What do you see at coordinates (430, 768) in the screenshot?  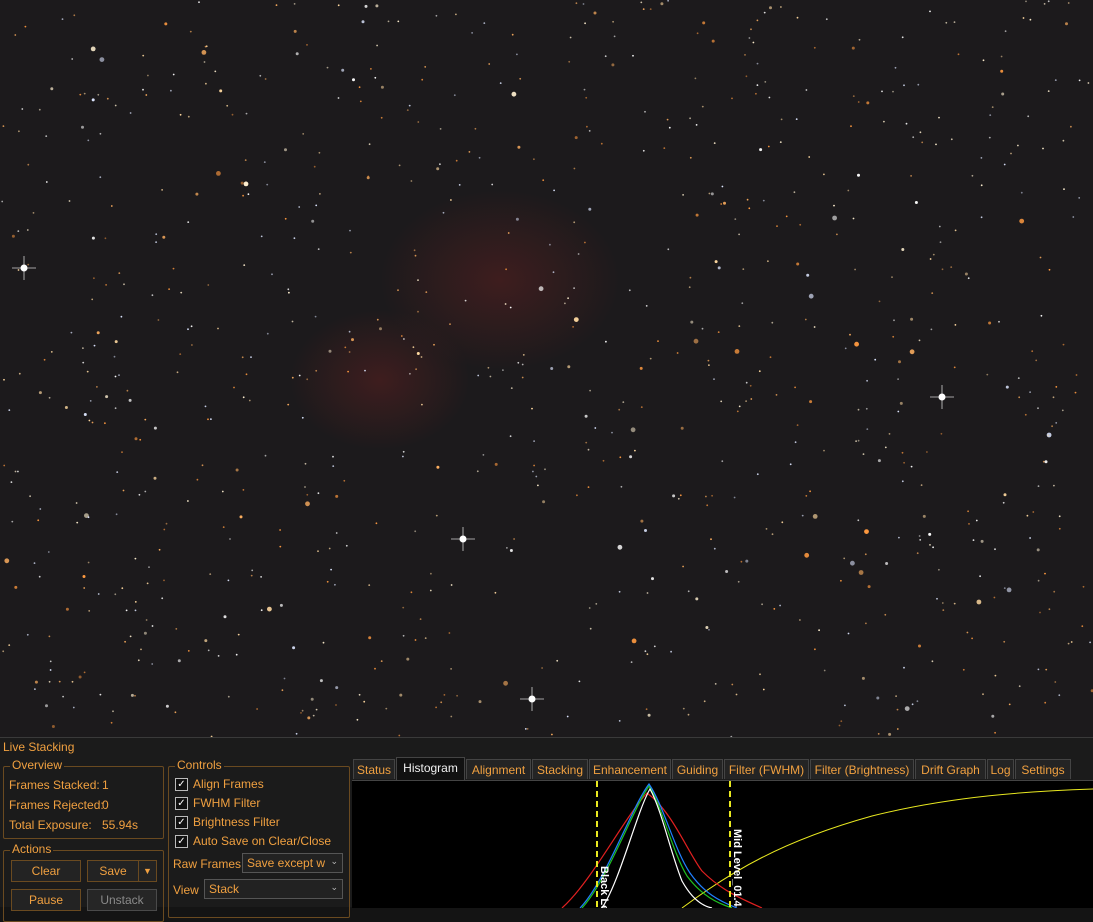 I see `tab-histogram: Histogram` at bounding box center [430, 768].